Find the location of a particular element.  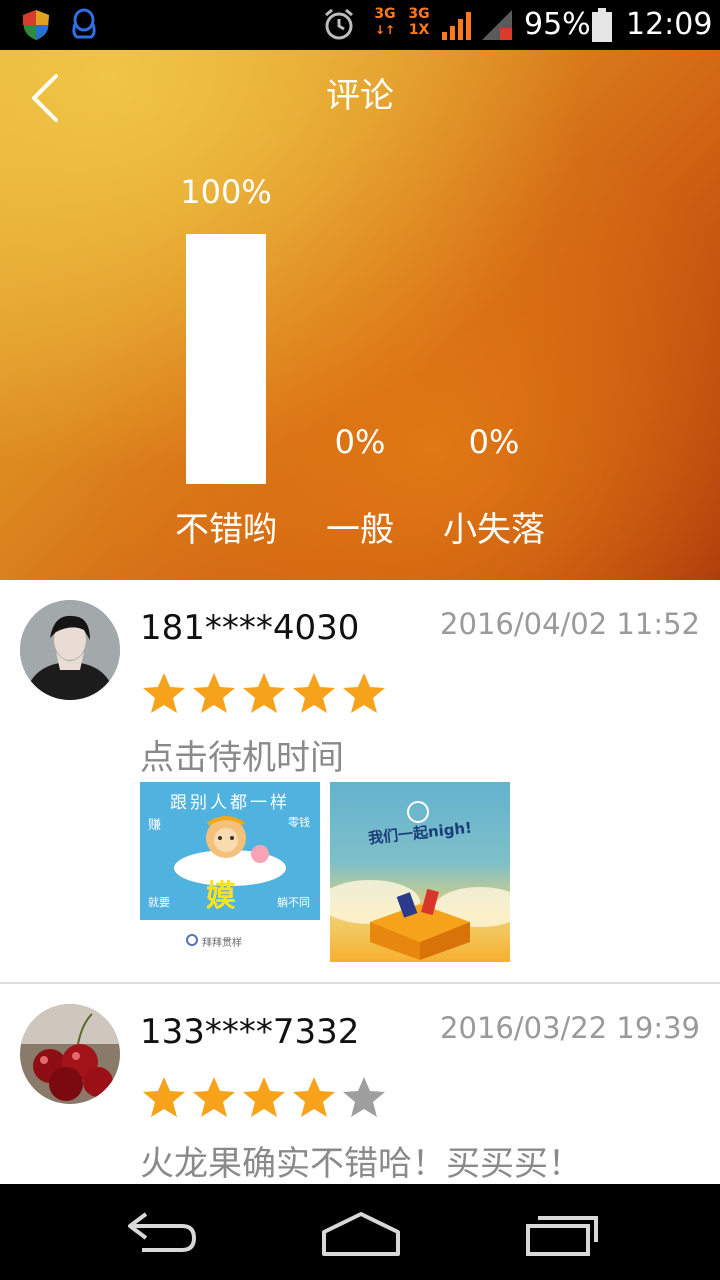

comment-image: 我们一起nigh! is located at coordinates (420, 872).